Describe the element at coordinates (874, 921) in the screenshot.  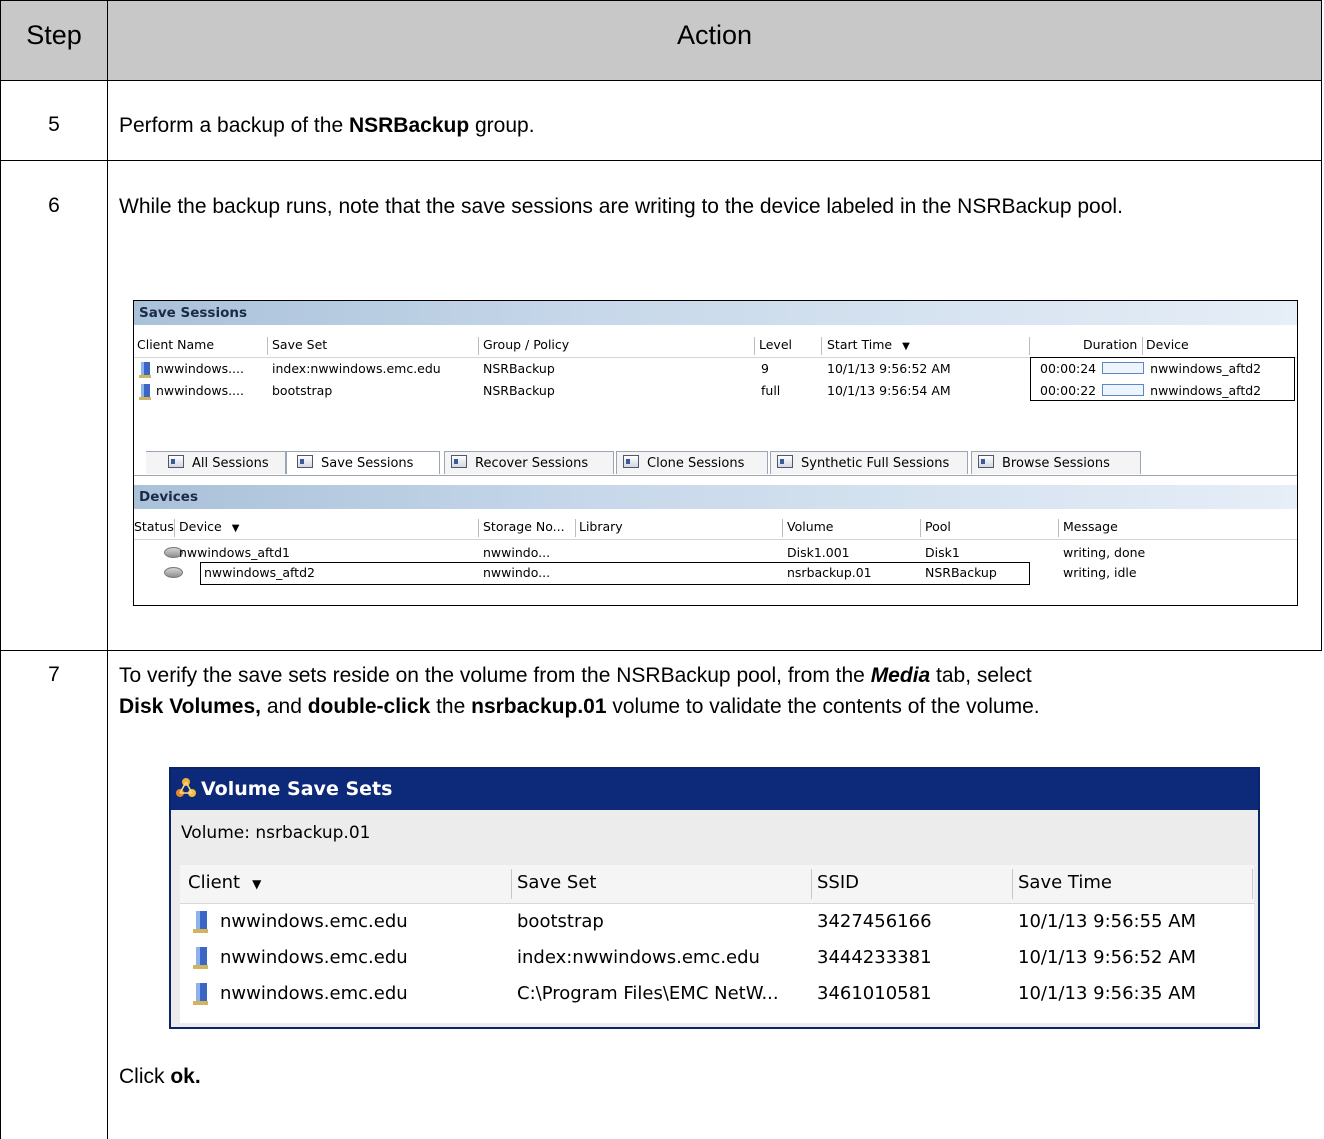
I see `saveset-ssid: 3427456166` at that location.